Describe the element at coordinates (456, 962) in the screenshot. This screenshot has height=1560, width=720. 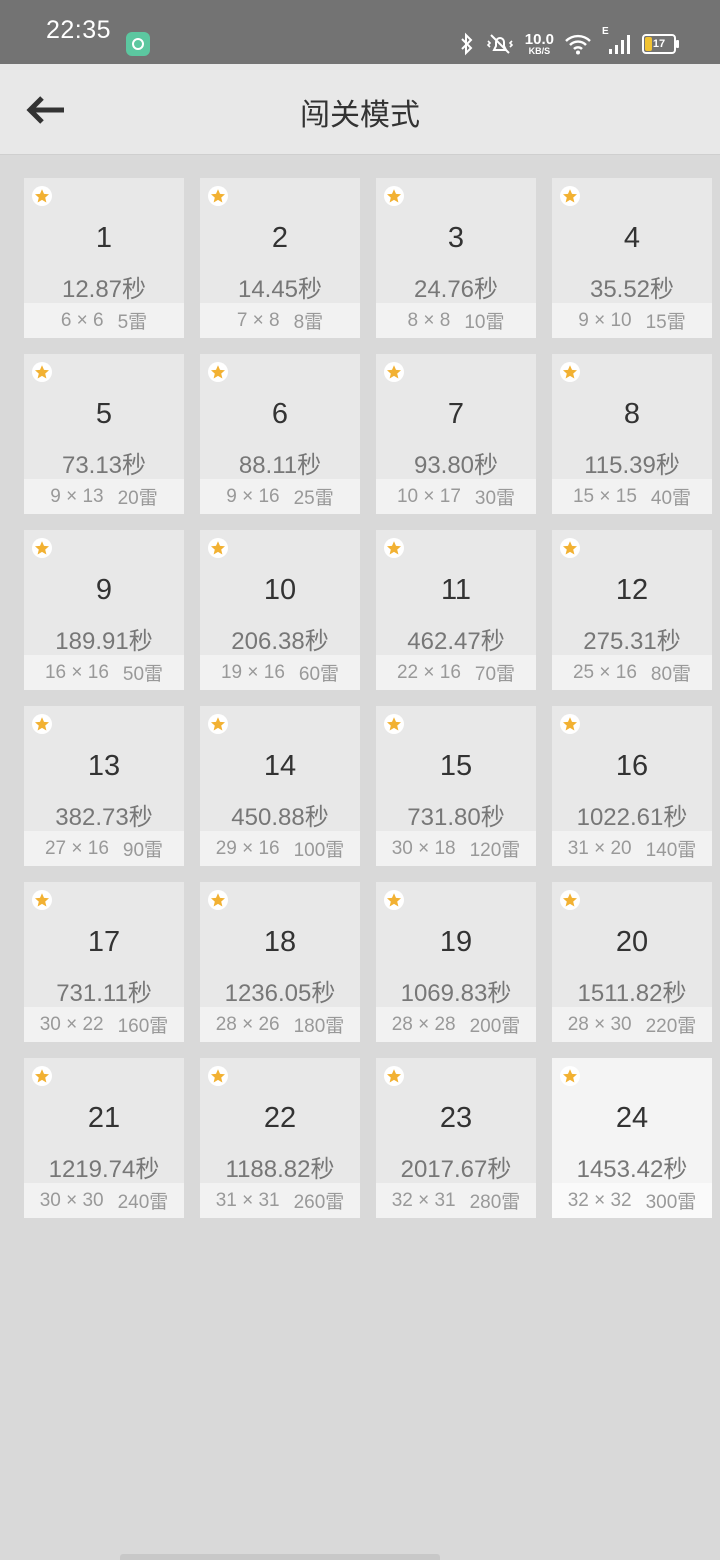
I see `level-tile: 19 1069.83秒 28 × 28 200雷` at that location.